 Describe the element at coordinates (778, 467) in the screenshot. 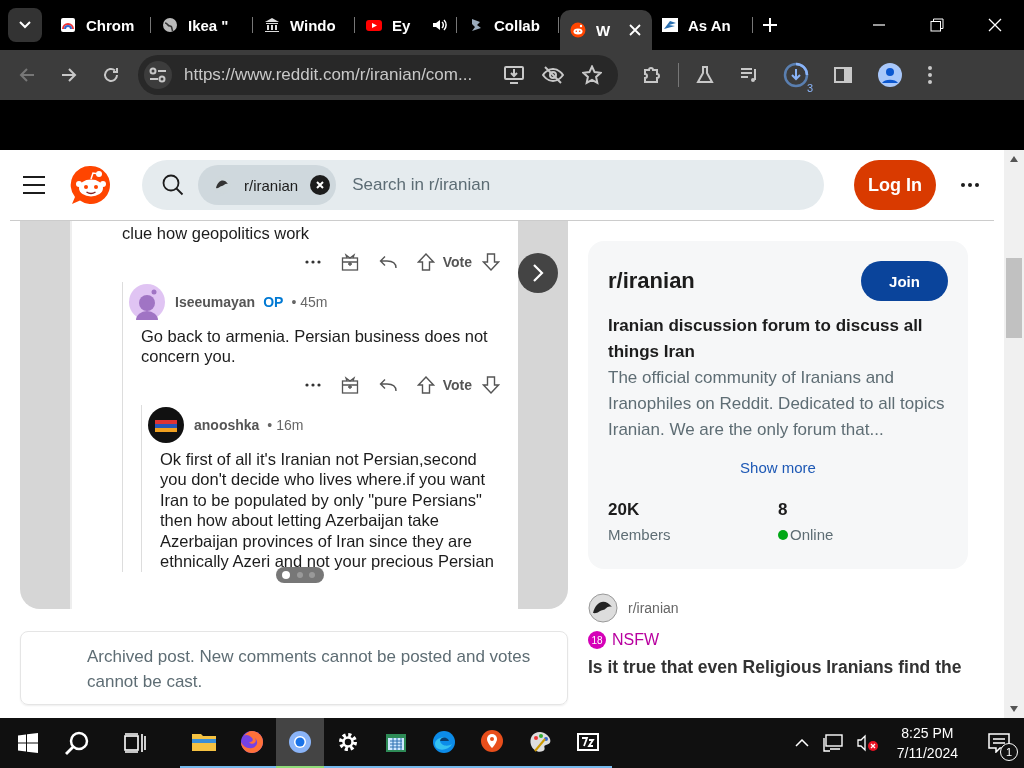

I see `show-more-button: Show more` at that location.